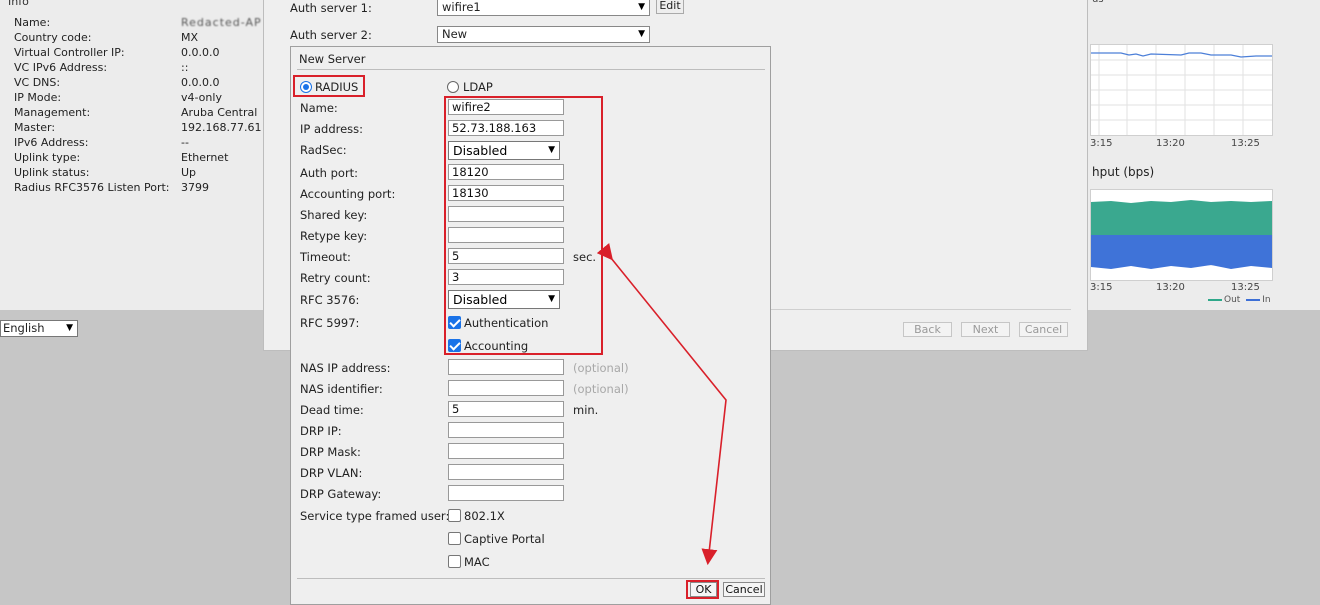 This screenshot has width=1320, height=605. I want to click on info-row-name: Name: Redacted-AP, so click(138, 22).